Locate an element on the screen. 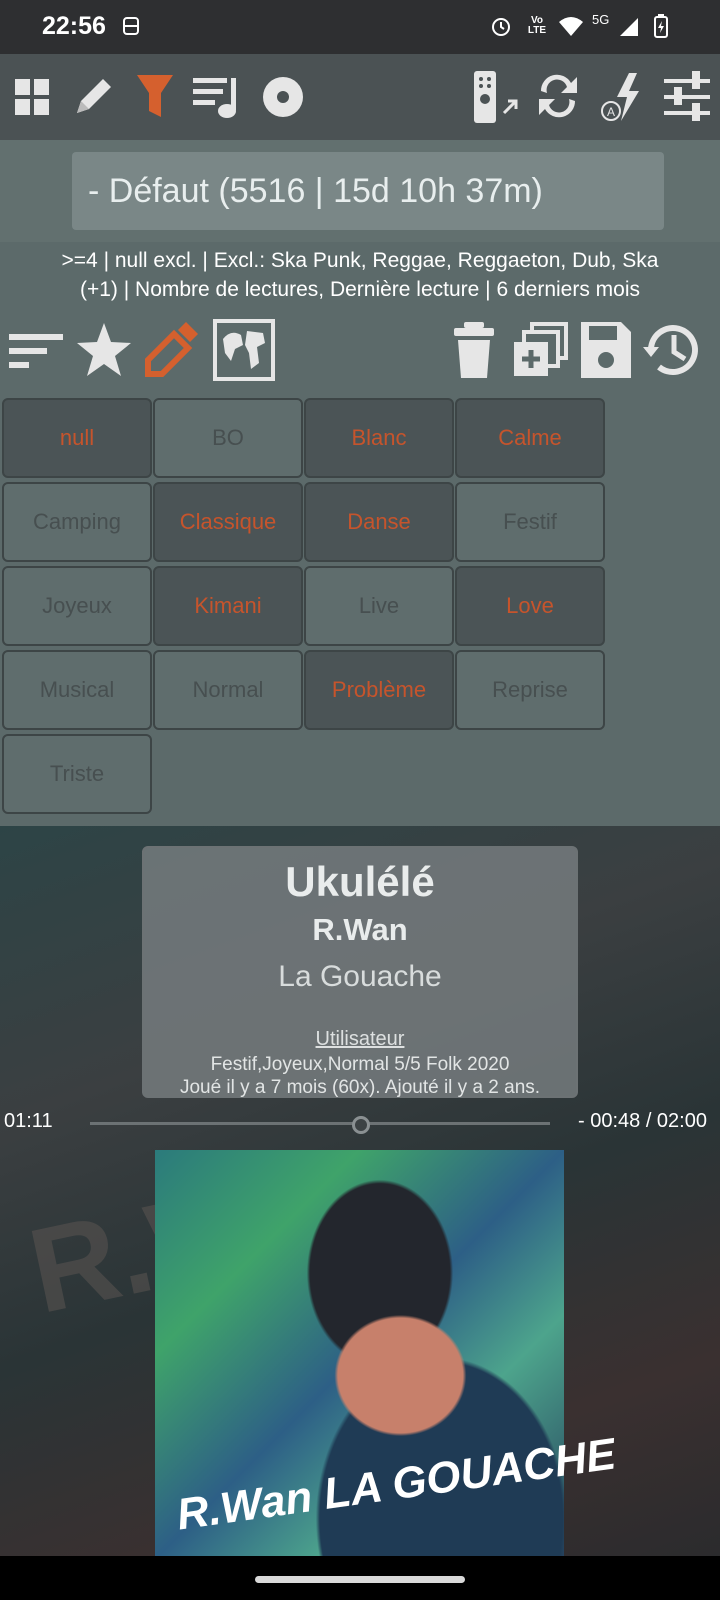 This screenshot has height=1600, width=720. tag-chip: Musical is located at coordinates (77, 690).